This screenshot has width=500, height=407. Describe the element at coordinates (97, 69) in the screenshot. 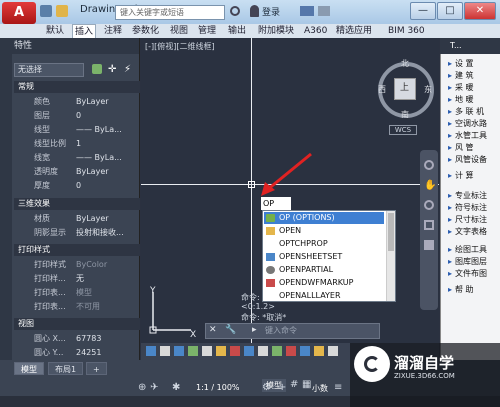

I see `toggle-pickadd-icon` at that location.